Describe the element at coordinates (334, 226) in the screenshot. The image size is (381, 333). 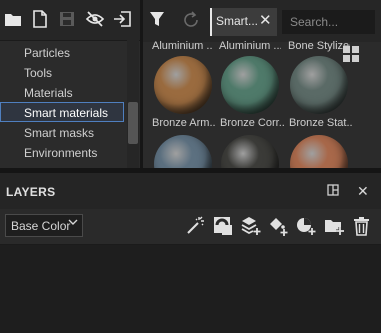
I see `add-folder-icon` at that location.